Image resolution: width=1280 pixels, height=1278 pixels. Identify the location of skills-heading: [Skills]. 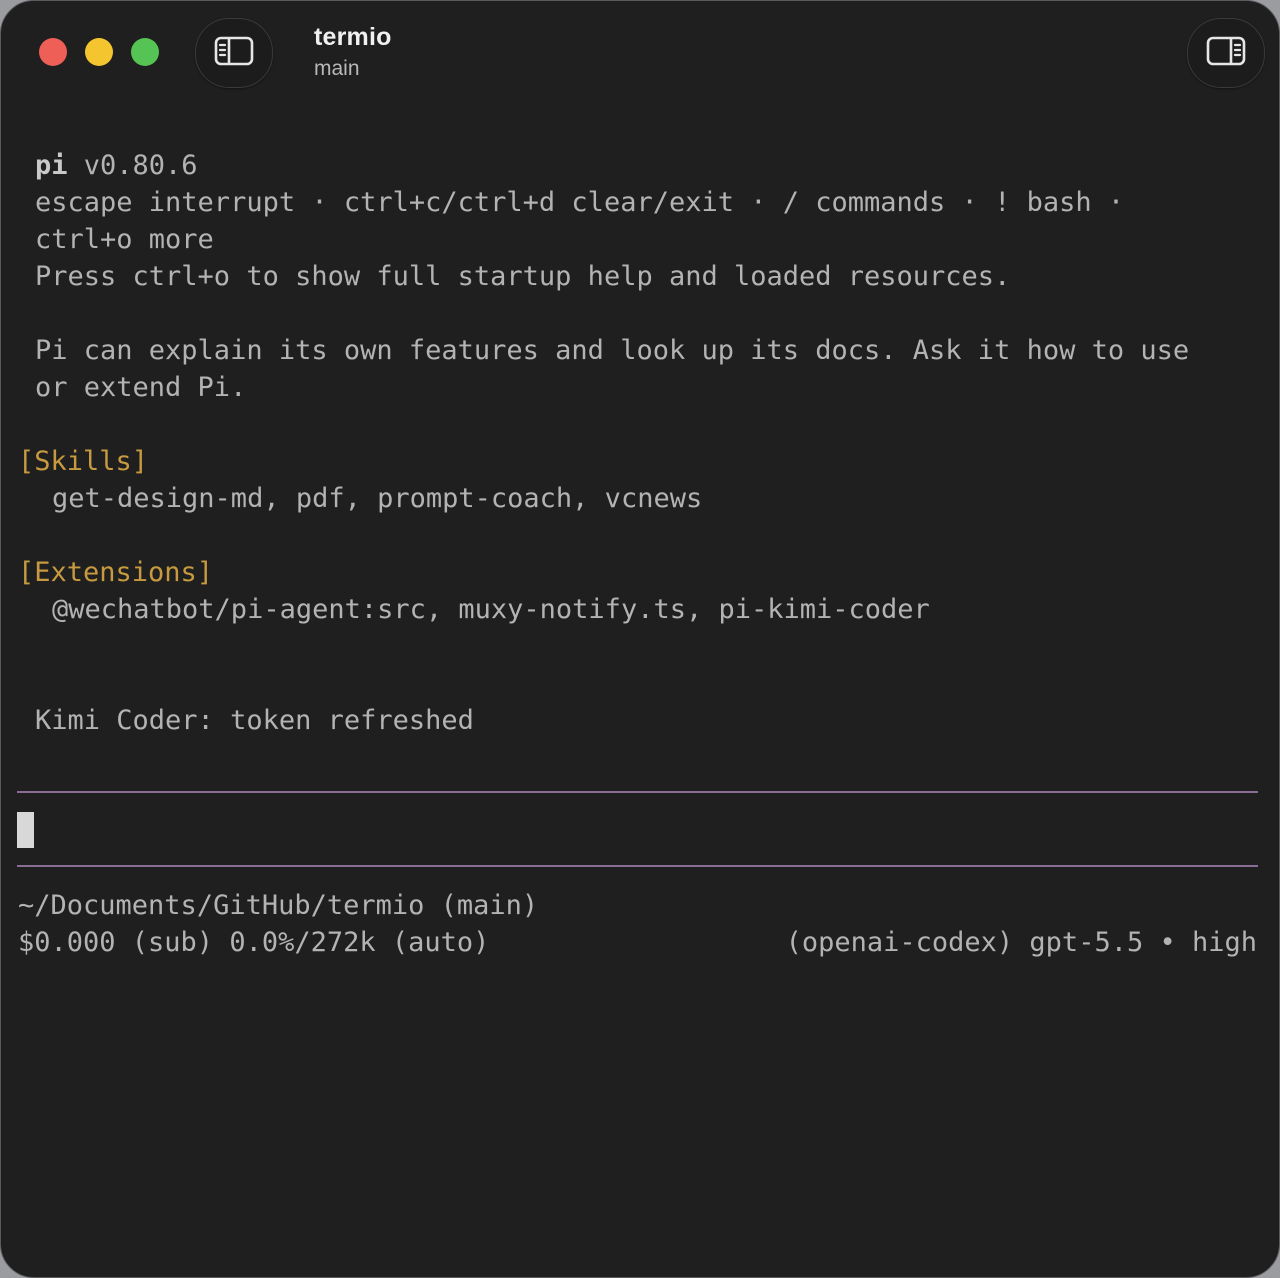
(83, 461).